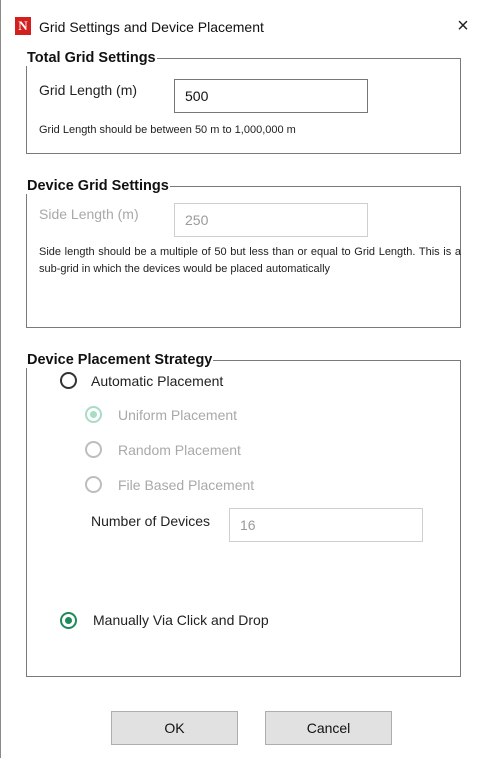 The width and height of the screenshot is (481, 758). I want to click on number-of-devices-label: Number of Devices, so click(151, 521).